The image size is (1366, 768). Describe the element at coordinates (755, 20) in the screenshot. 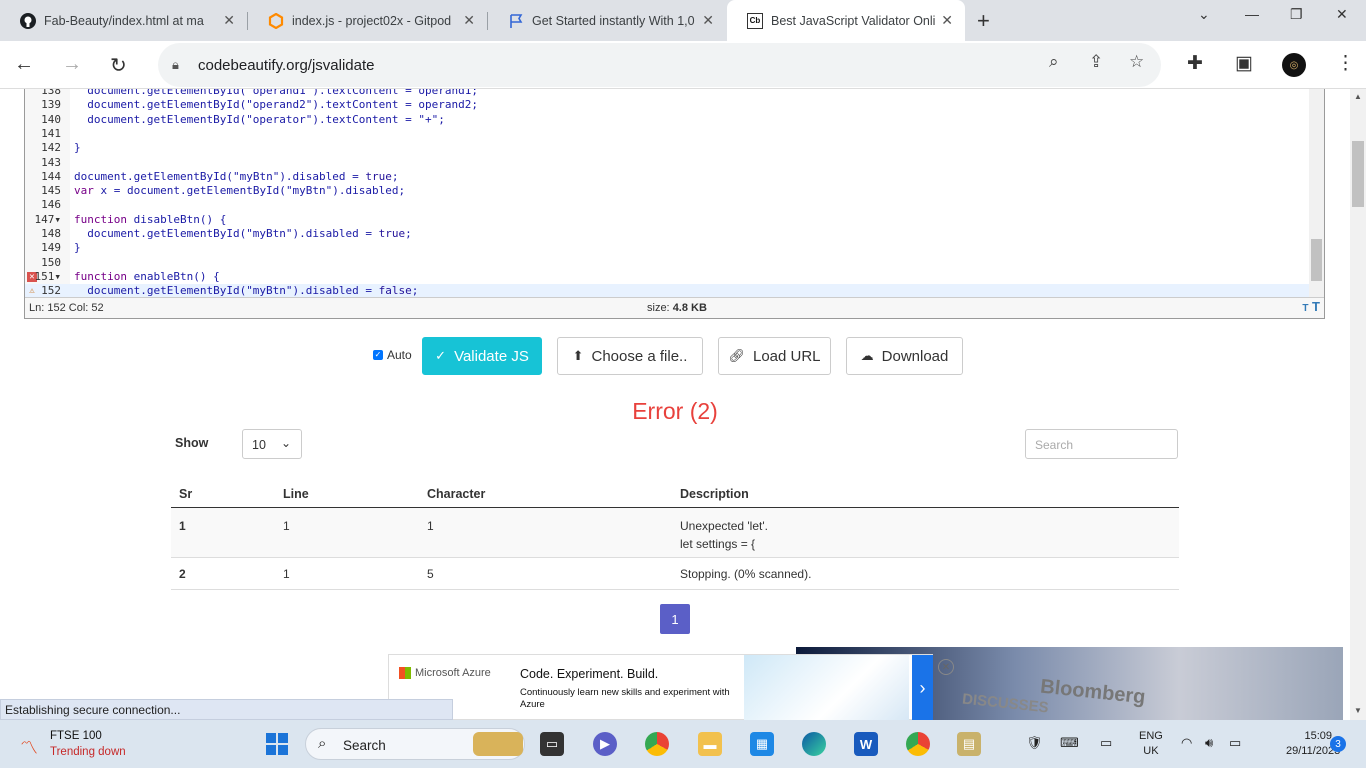

I see `codebeautify-icon: Cb` at that location.